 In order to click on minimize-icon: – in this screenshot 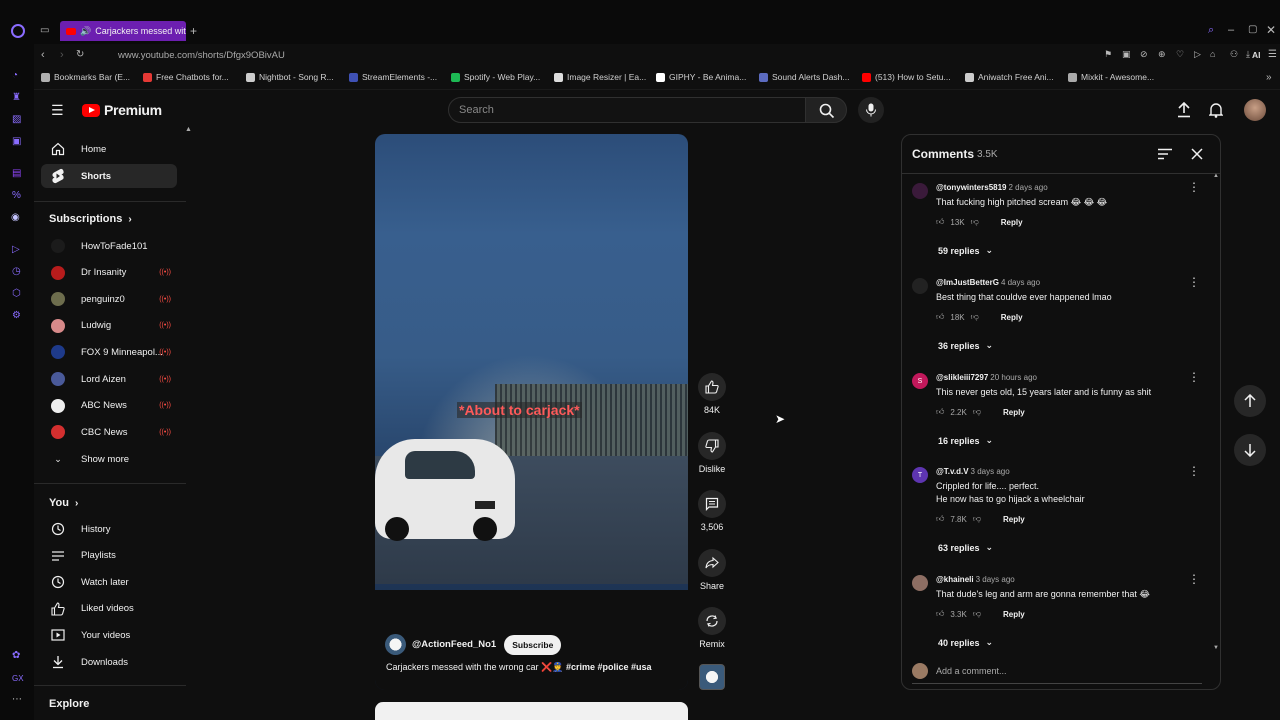, I will do `click(1231, 30)`.